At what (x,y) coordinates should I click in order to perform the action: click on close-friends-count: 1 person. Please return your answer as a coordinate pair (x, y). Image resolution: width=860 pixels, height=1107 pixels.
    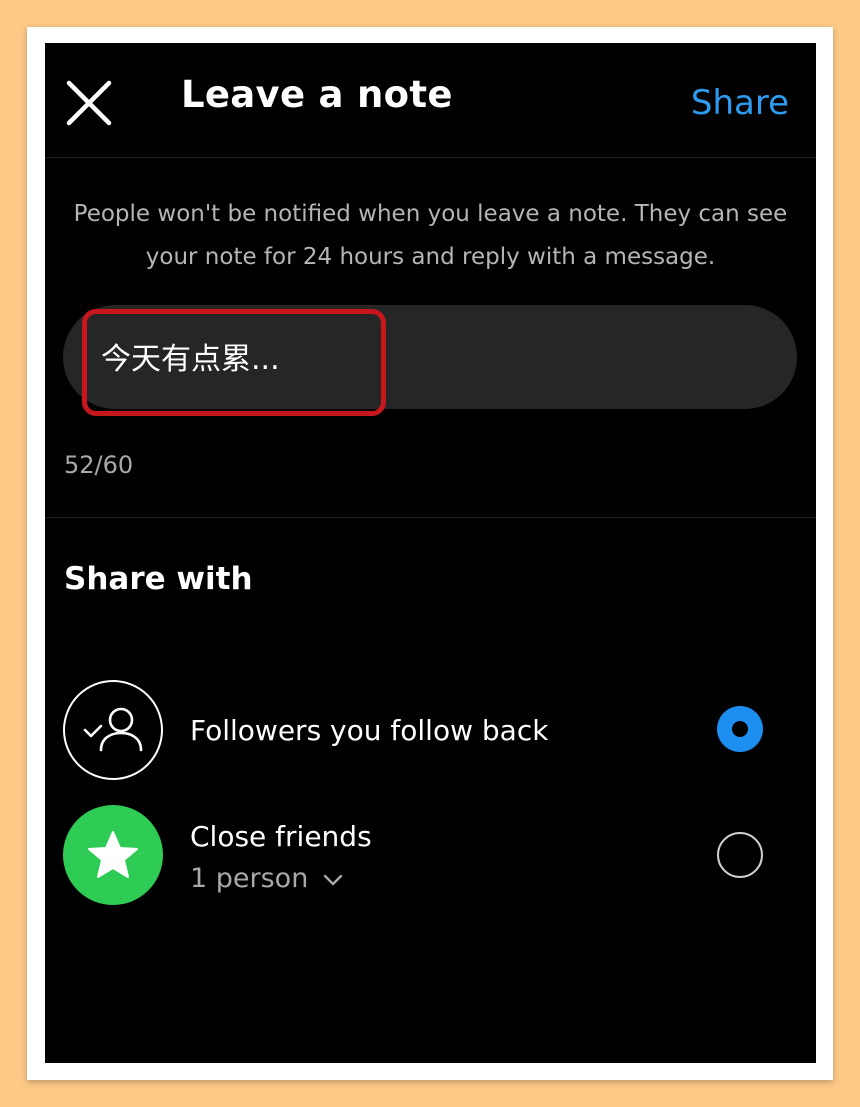
    Looking at the image, I should click on (266, 878).